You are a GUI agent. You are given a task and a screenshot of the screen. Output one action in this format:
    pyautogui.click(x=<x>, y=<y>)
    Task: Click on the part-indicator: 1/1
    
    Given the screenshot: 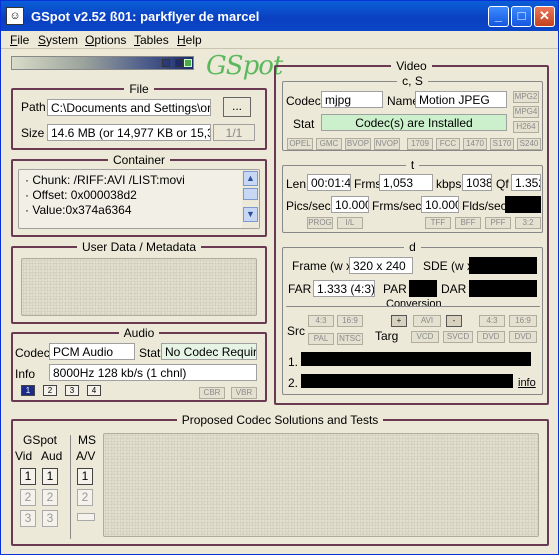 What is the action you would take?
    pyautogui.click(x=234, y=132)
    